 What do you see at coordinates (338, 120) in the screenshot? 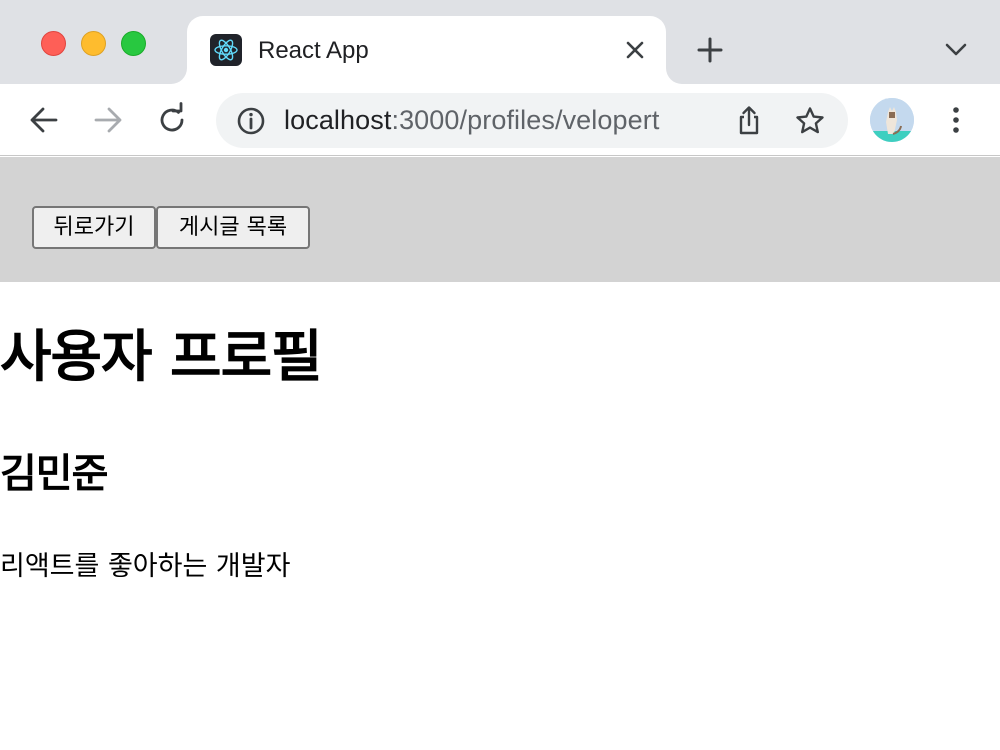
I see `url-host: localhost` at bounding box center [338, 120].